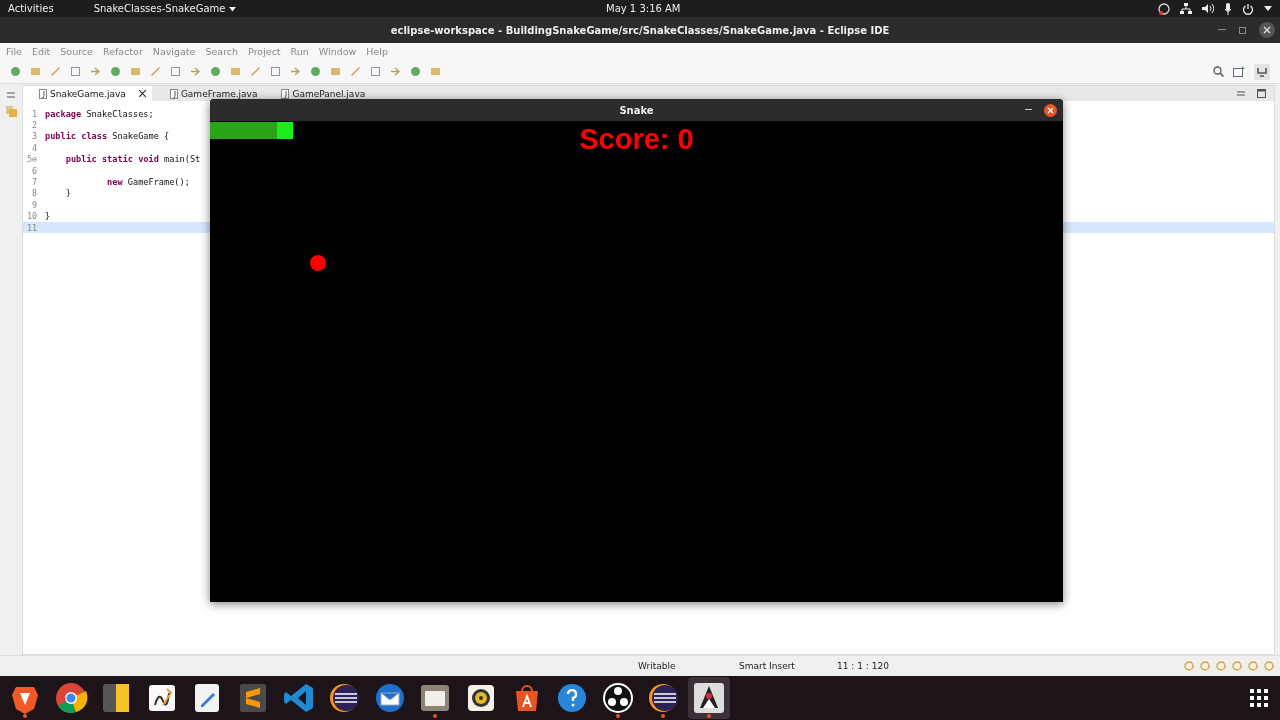  I want to click on java-perspective-icon, so click(1262, 71).